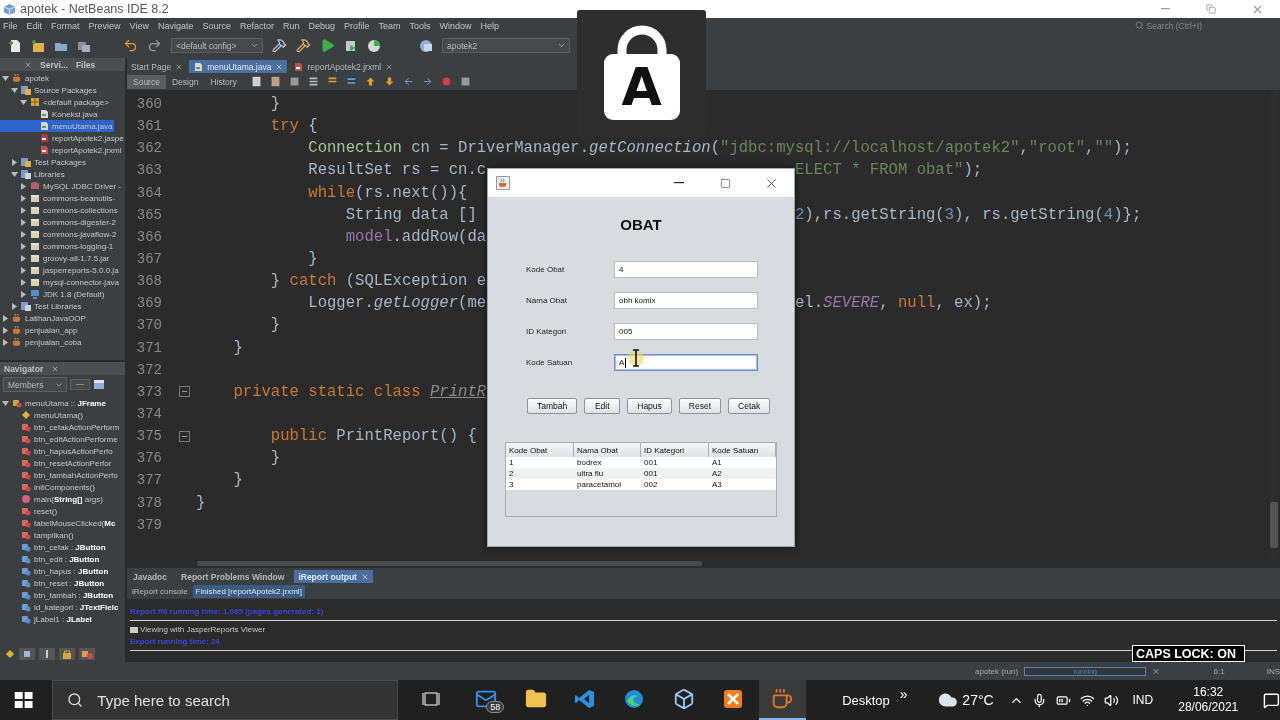  I want to click on volume-icon, so click(1111, 700).